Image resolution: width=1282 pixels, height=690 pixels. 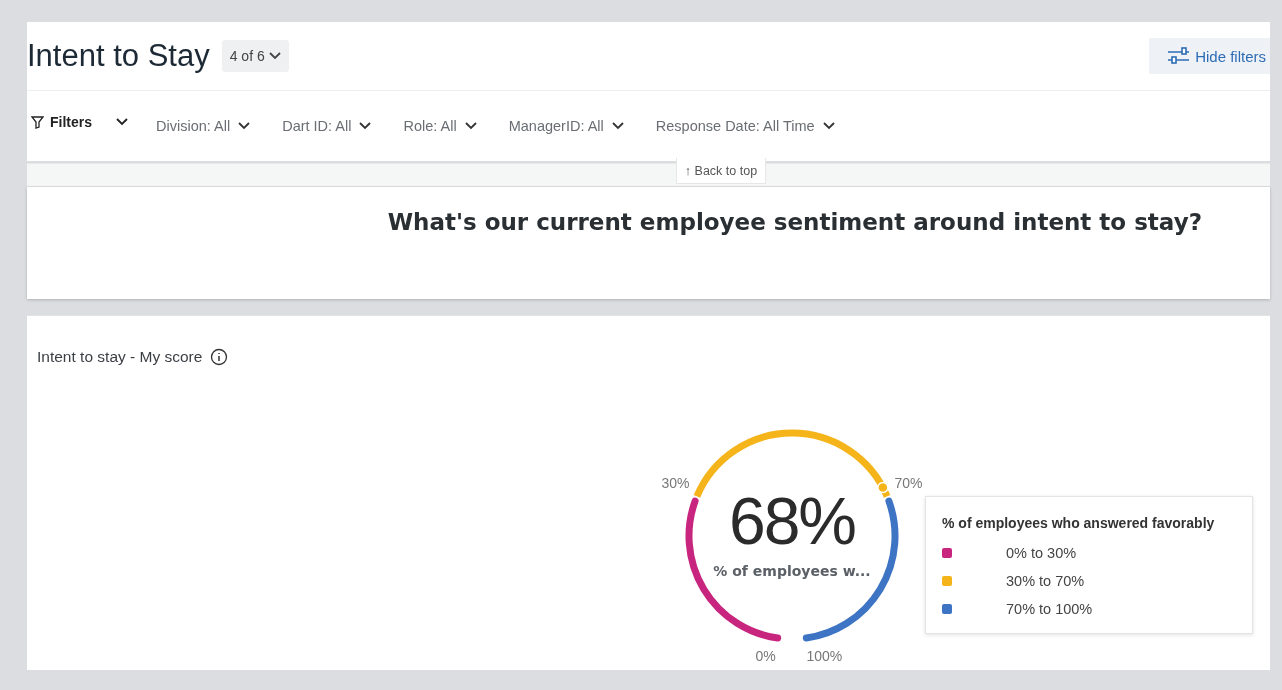 What do you see at coordinates (675, 482) in the screenshot?
I see `gauge-tick-label: 30%` at bounding box center [675, 482].